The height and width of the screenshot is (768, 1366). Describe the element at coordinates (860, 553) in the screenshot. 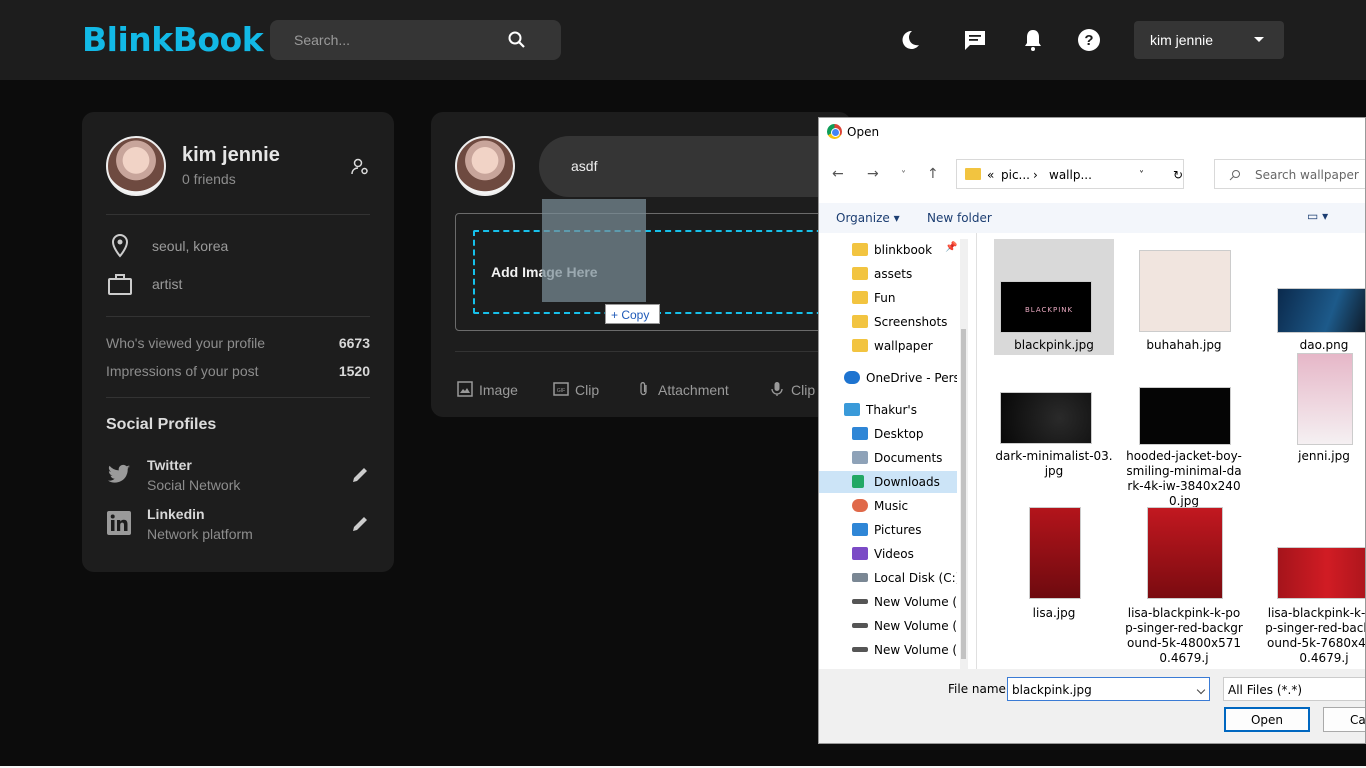

I see `videos-icon` at that location.